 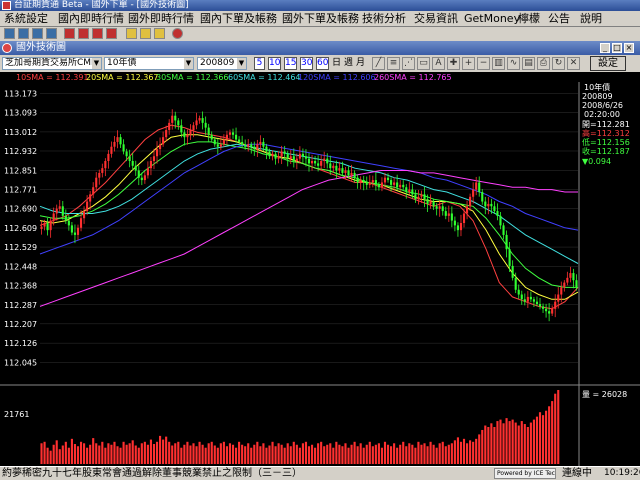 What do you see at coordinates (423, 63) in the screenshot?
I see `draw-rect-icon: ▭` at bounding box center [423, 63].